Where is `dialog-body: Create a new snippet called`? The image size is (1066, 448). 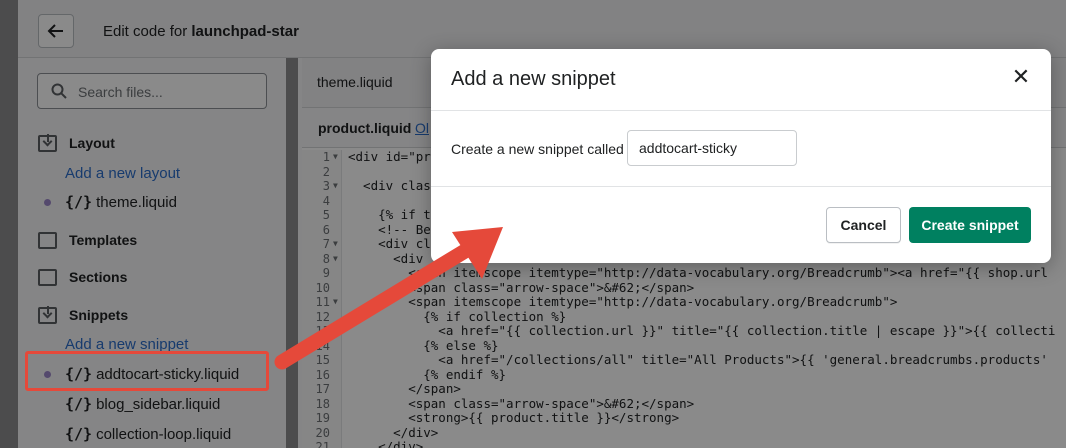 dialog-body: Create a new snippet called is located at coordinates (741, 149).